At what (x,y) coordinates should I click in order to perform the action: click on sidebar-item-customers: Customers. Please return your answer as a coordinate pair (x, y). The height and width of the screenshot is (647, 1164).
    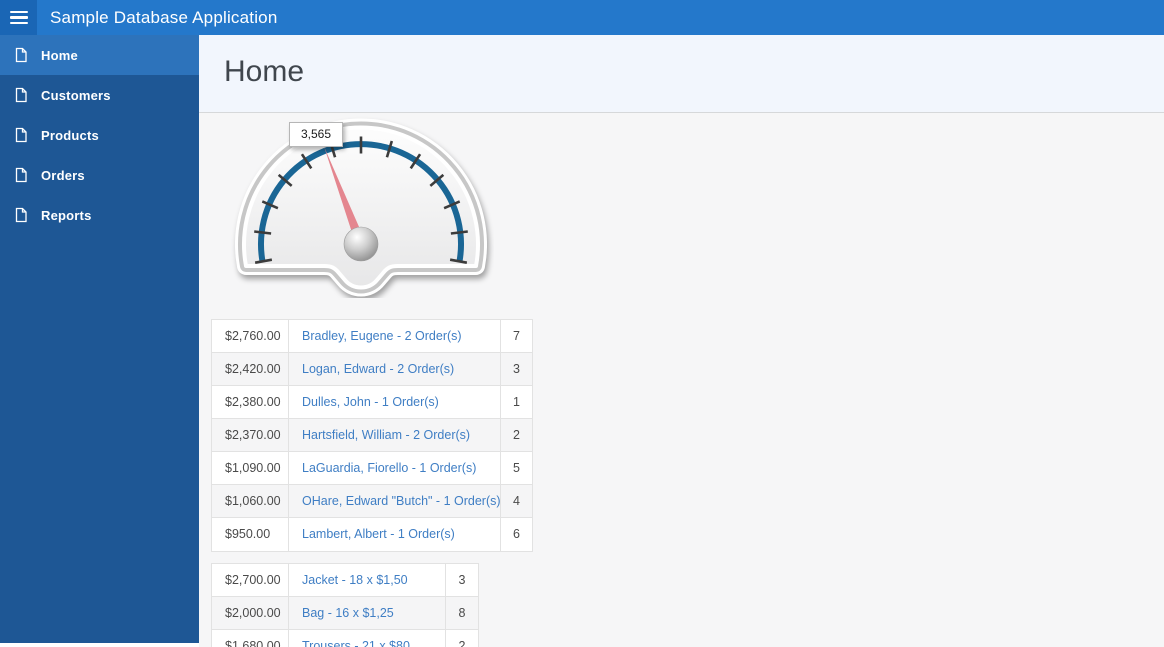
    Looking at the image, I should click on (99, 95).